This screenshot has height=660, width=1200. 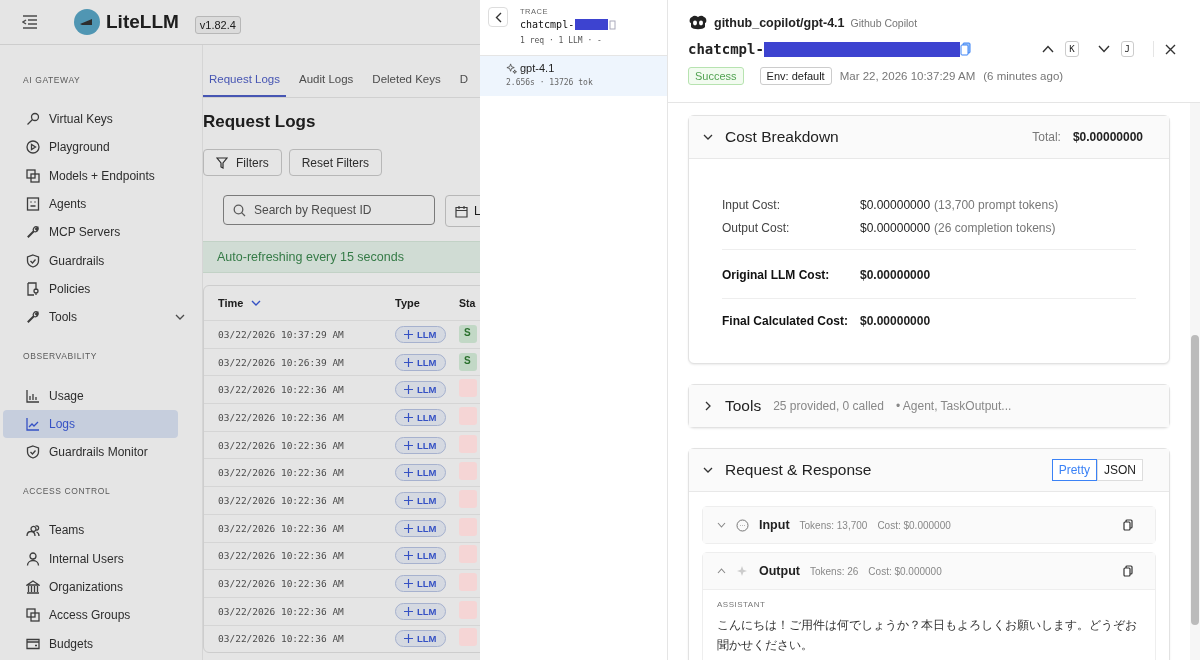 I want to click on sidebar-item: Budgets, so click(x=101, y=643).